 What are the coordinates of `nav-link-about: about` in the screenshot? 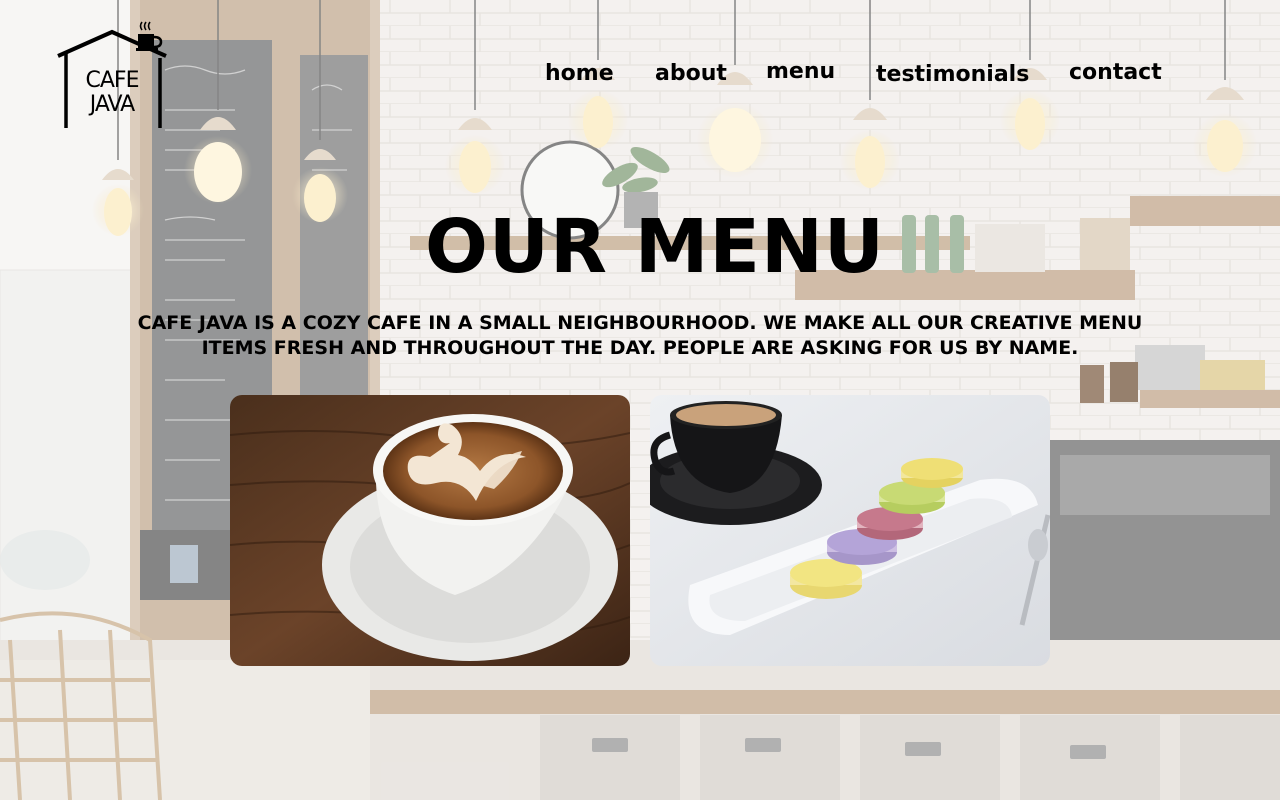 It's located at (691, 73).